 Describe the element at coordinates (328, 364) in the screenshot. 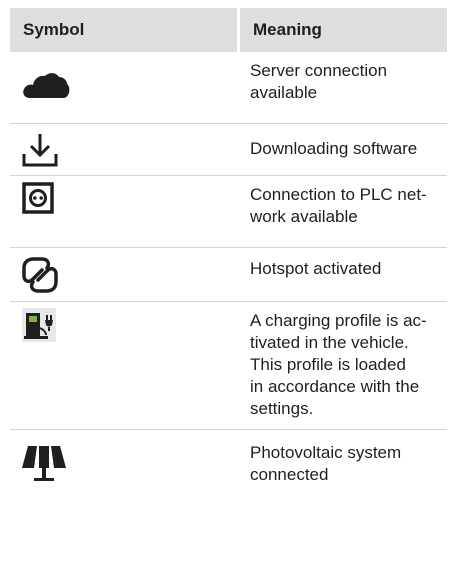

I see `meaning-line: This profile is loaded` at that location.